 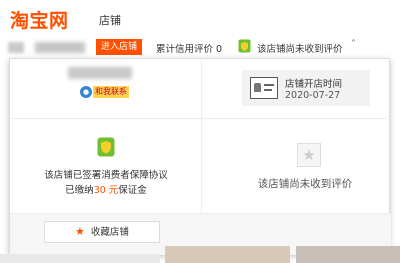 I want to click on agreement-text: 该店铺已签署消费者保障协议, so click(x=106, y=175).